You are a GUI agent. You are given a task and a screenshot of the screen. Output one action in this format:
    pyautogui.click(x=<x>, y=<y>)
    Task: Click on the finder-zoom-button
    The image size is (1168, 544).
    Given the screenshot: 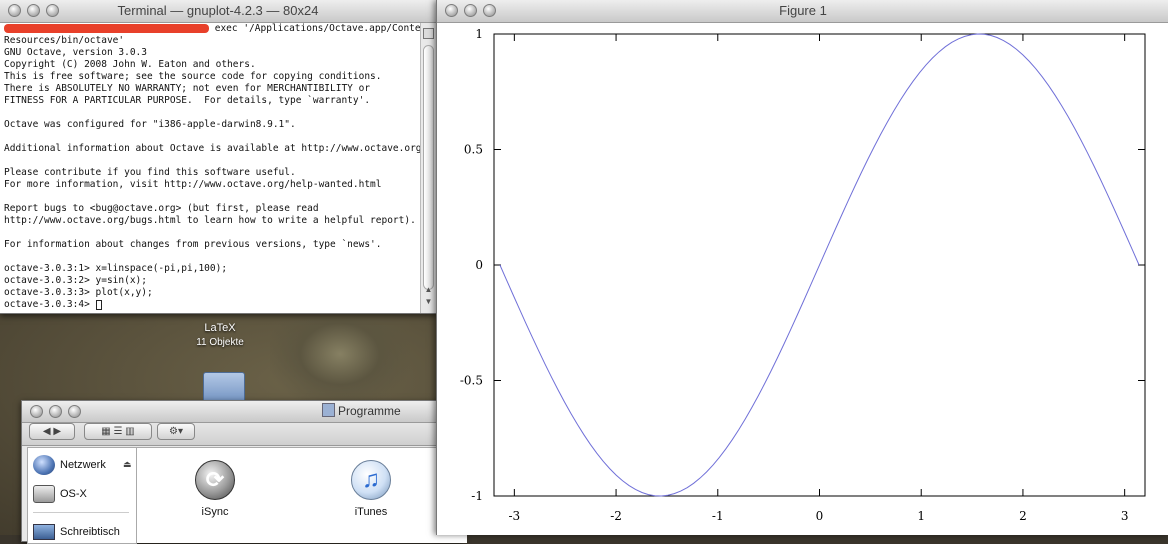 What is the action you would take?
    pyautogui.click(x=74, y=411)
    